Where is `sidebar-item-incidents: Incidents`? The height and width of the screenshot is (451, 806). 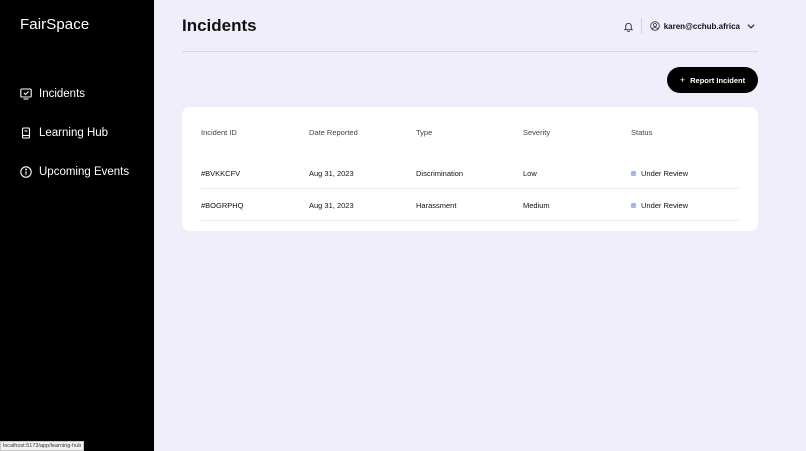
sidebar-item-incidents: Incidents is located at coordinates (52, 94).